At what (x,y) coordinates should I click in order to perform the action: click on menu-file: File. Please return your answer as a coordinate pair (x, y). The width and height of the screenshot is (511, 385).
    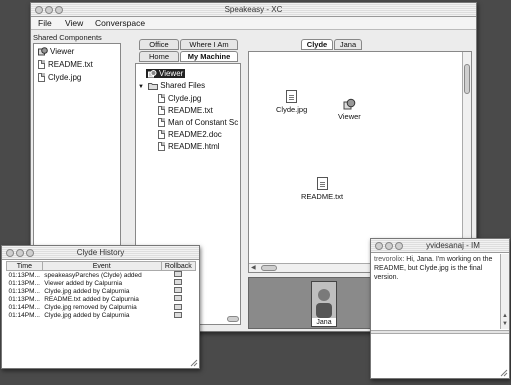
    Looking at the image, I should click on (45, 23).